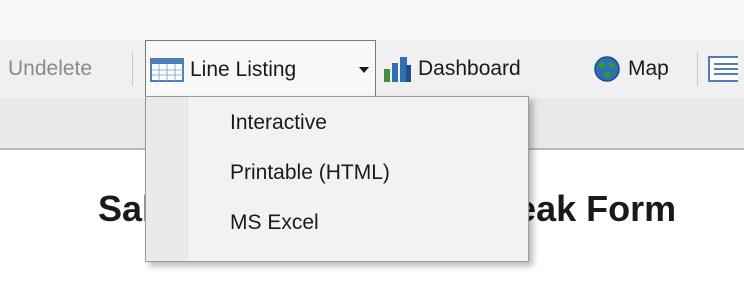 Image resolution: width=744 pixels, height=300 pixels. Describe the element at coordinates (397, 69) in the screenshot. I see `bar-chart-icon` at that location.